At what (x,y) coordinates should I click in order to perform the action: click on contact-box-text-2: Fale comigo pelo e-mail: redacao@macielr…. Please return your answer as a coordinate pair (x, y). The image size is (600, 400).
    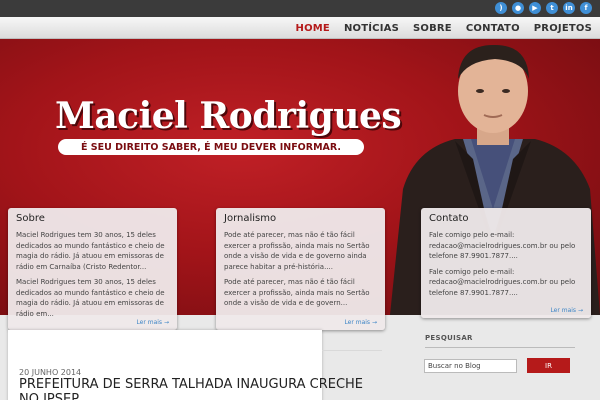
    Looking at the image, I should click on (502, 282).